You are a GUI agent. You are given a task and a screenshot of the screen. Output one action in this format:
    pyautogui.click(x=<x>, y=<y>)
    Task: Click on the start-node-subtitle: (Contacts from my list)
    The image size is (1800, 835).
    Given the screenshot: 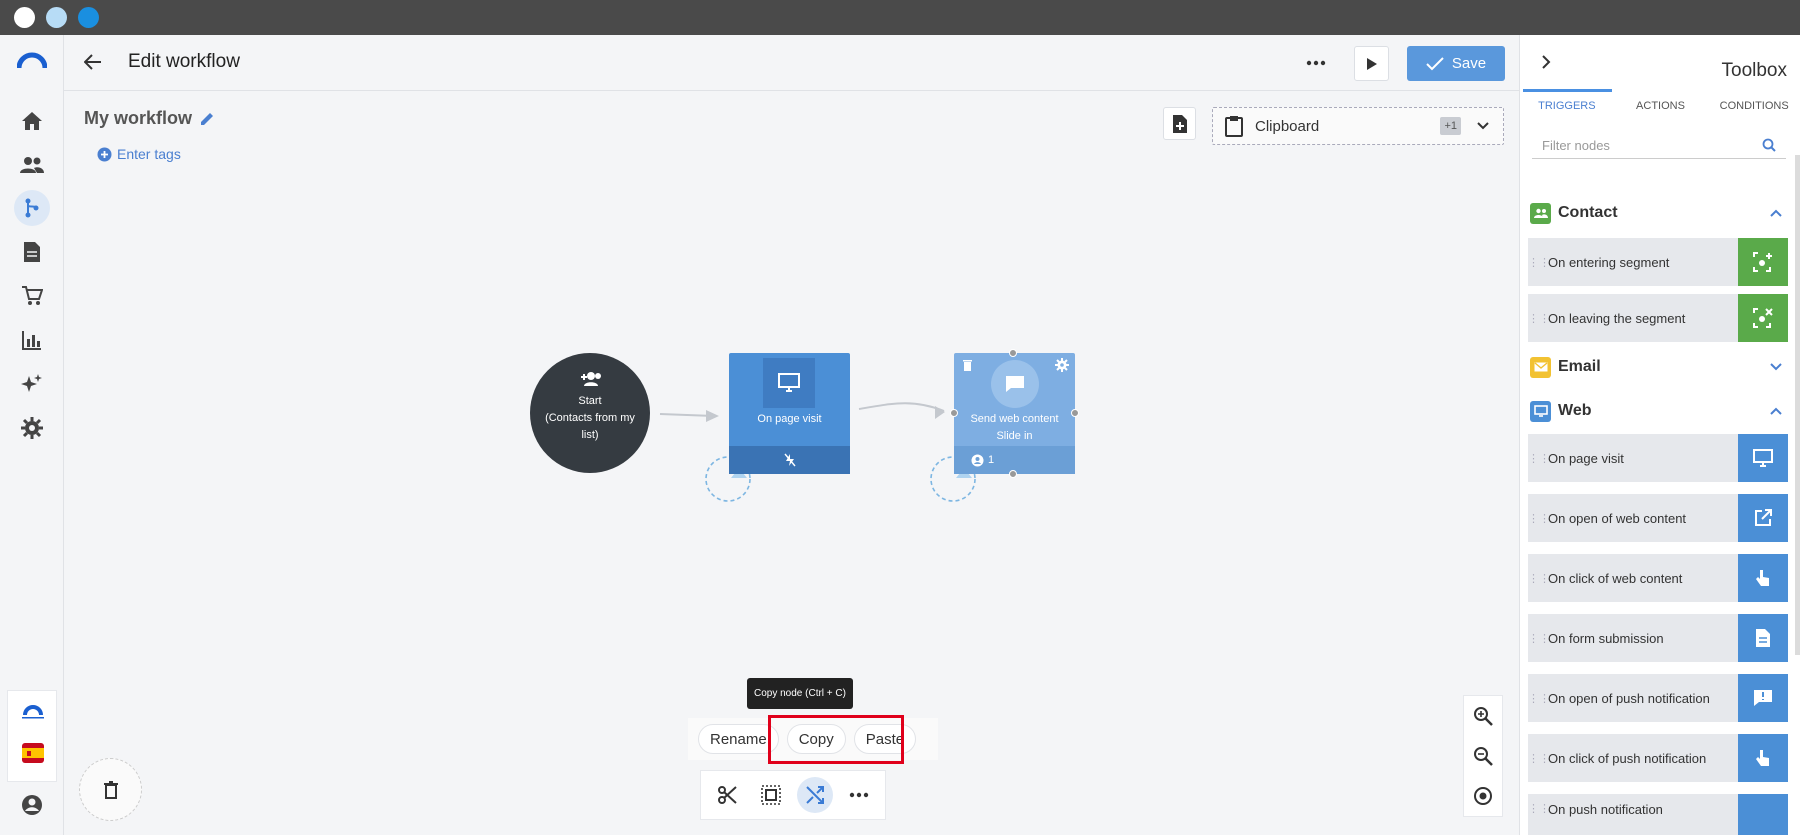 What is the action you would take?
    pyautogui.click(x=590, y=426)
    